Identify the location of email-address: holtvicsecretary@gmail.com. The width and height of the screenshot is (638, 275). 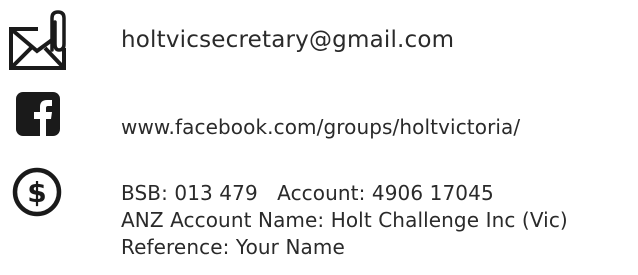
(287, 40).